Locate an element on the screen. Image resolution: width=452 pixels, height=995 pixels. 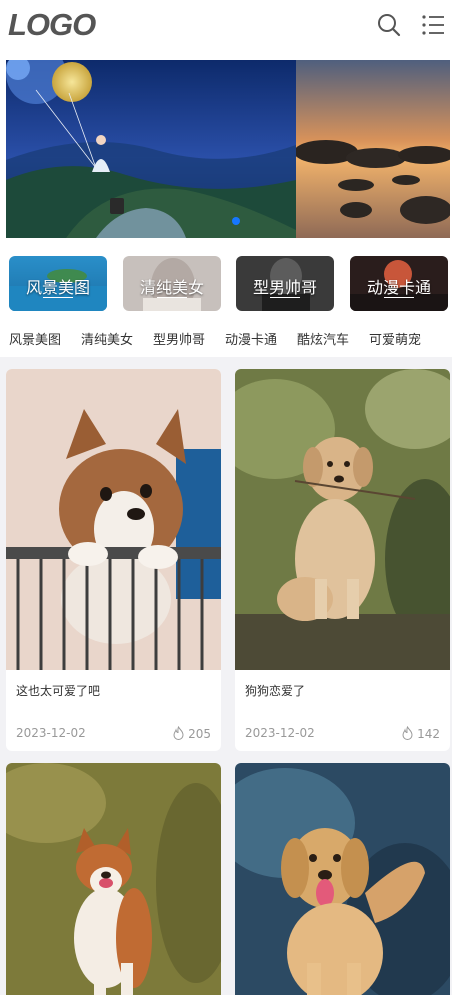
top-header: LOGO is located at coordinates (226, 25).